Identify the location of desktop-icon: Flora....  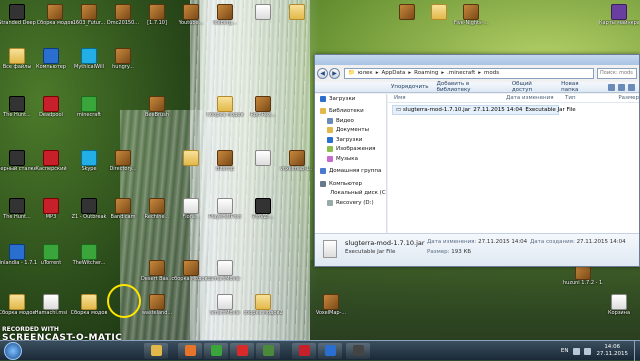
(191, 209).